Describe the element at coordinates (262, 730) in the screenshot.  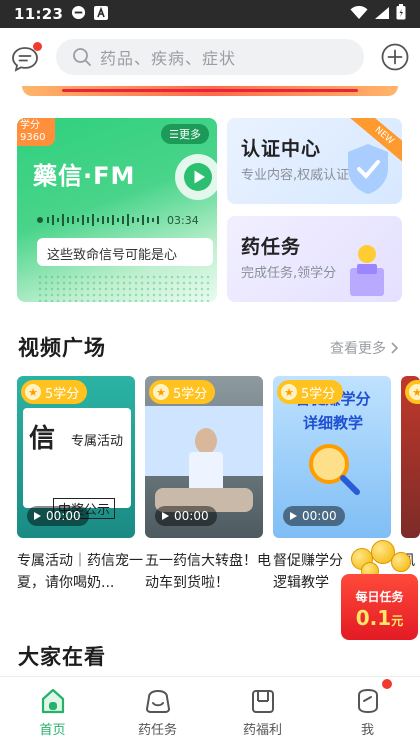
I see `tab-label: 药福利` at that location.